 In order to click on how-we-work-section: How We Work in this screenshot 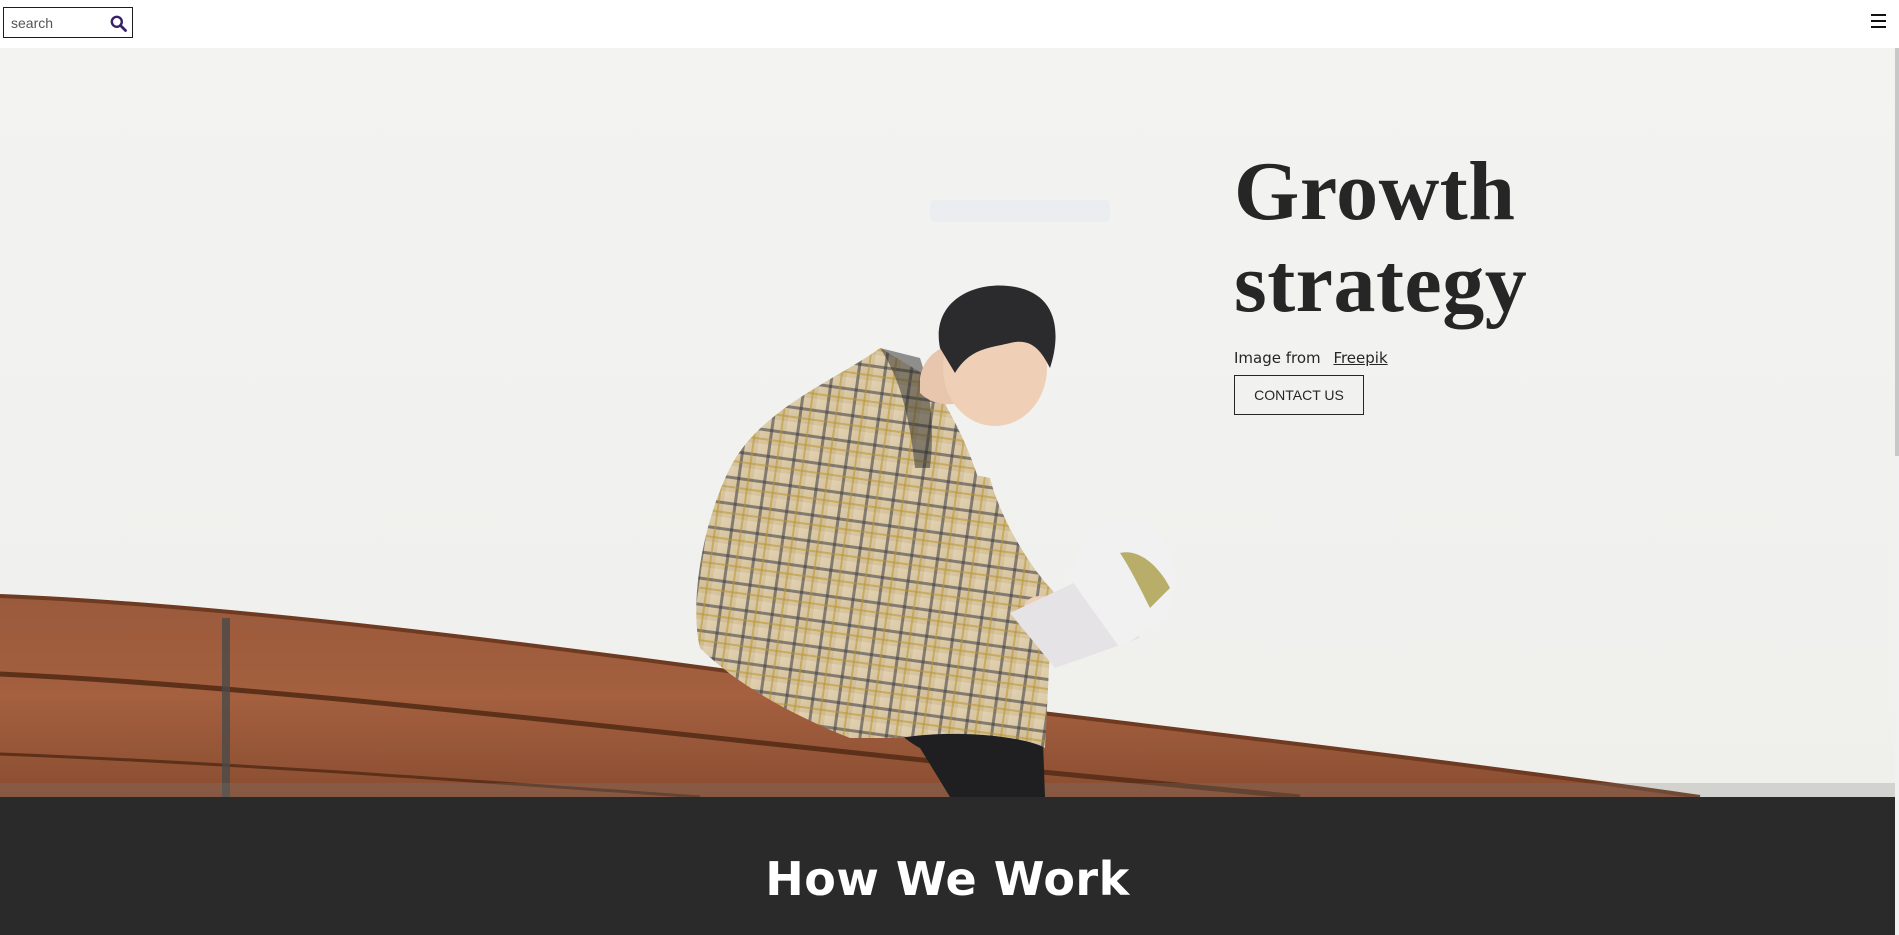, I will do `click(947, 866)`.